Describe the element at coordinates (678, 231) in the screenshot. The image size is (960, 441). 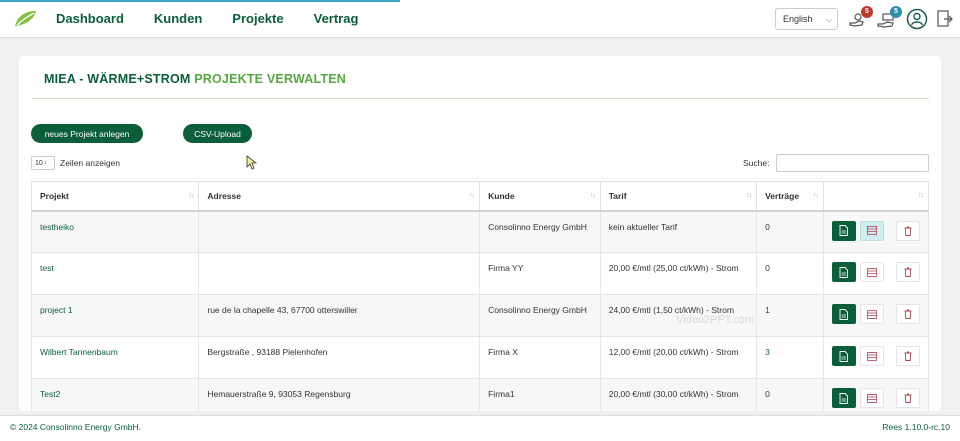
I see `cell-tarif: kein aktueller Tarif` at that location.